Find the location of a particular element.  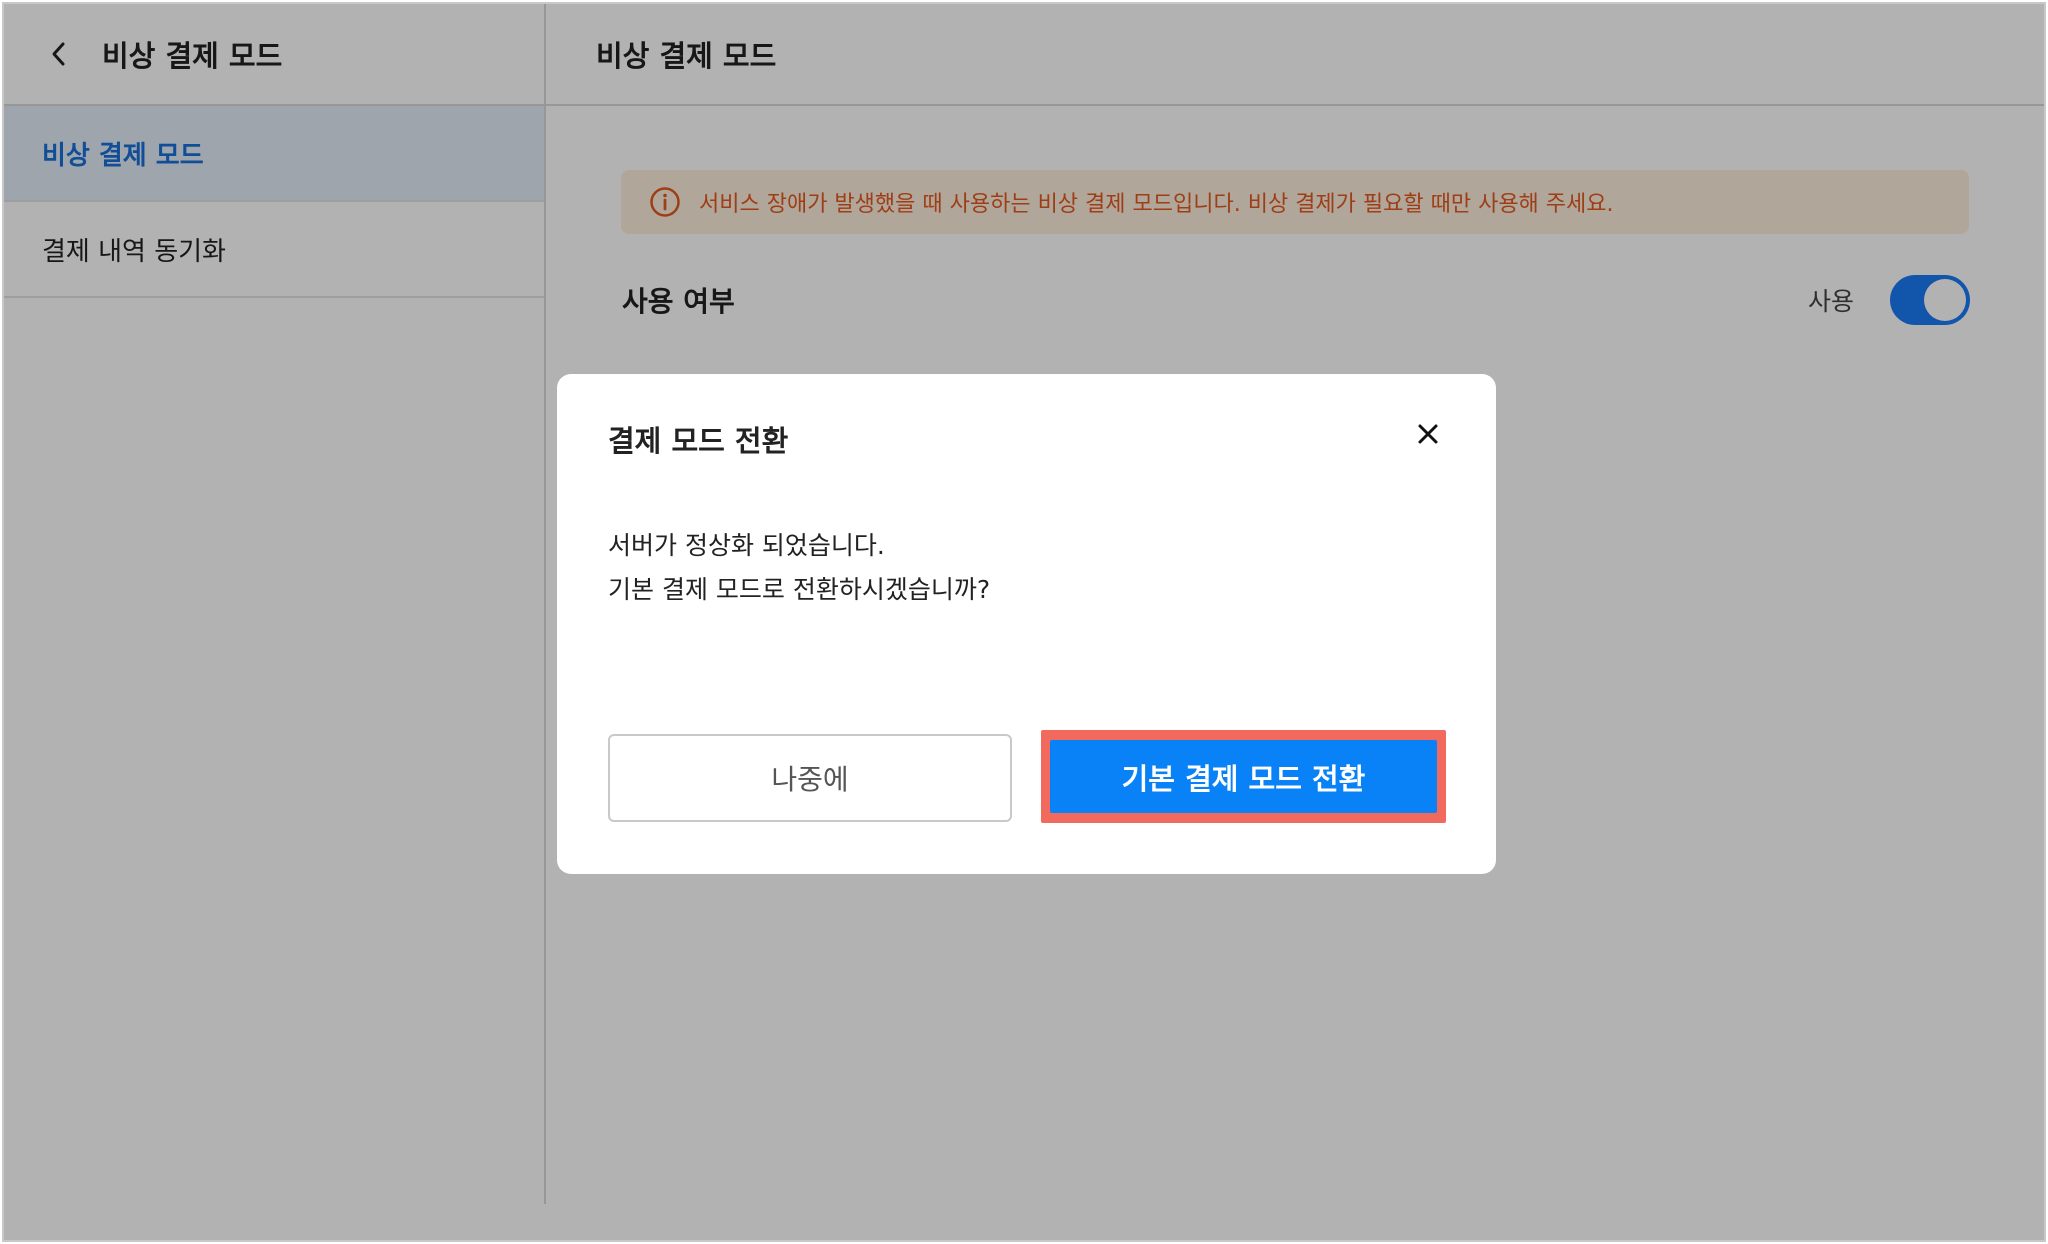

dialog-message: 서버가 정상화 되었습니다. 기본 결제 모드로 전환하시겠습니까? is located at coordinates (799, 568).